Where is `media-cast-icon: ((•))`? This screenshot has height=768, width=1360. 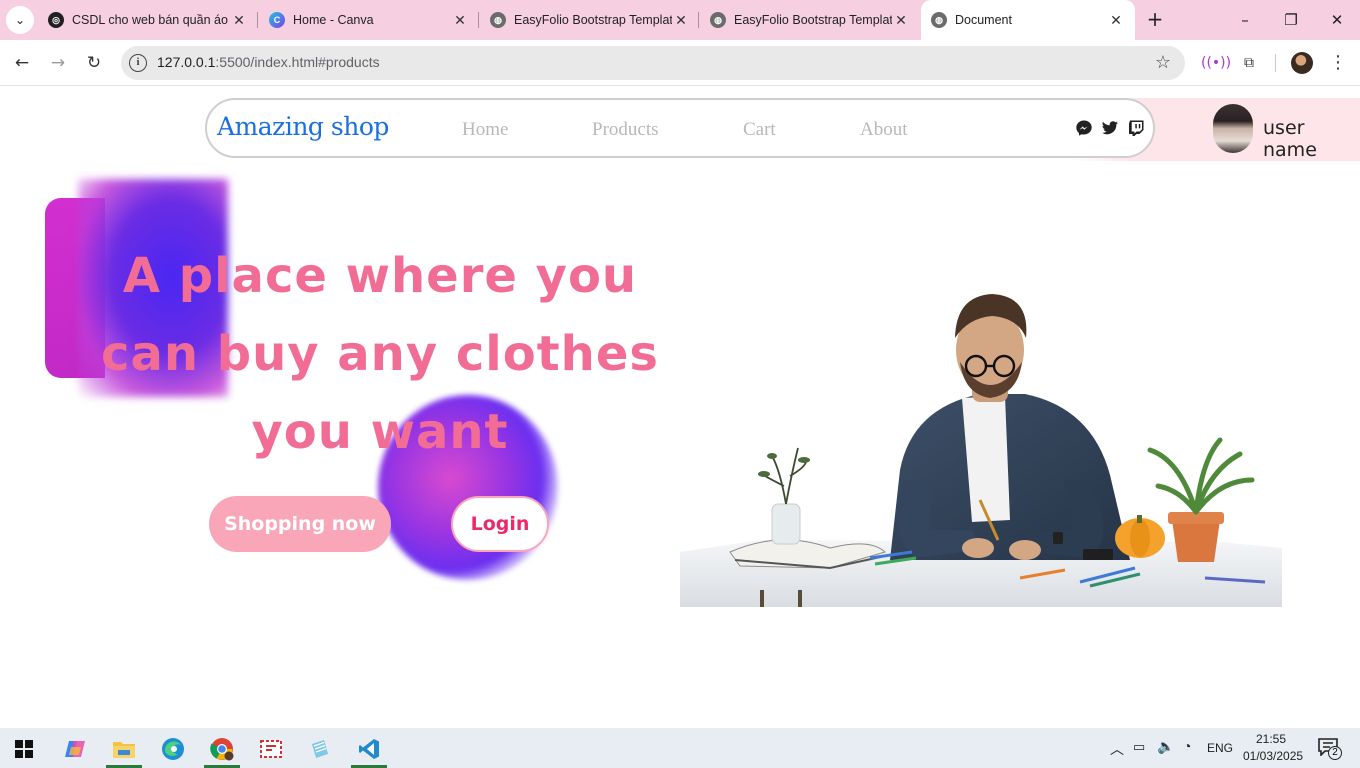 media-cast-icon: ((•)) is located at coordinates (1216, 63).